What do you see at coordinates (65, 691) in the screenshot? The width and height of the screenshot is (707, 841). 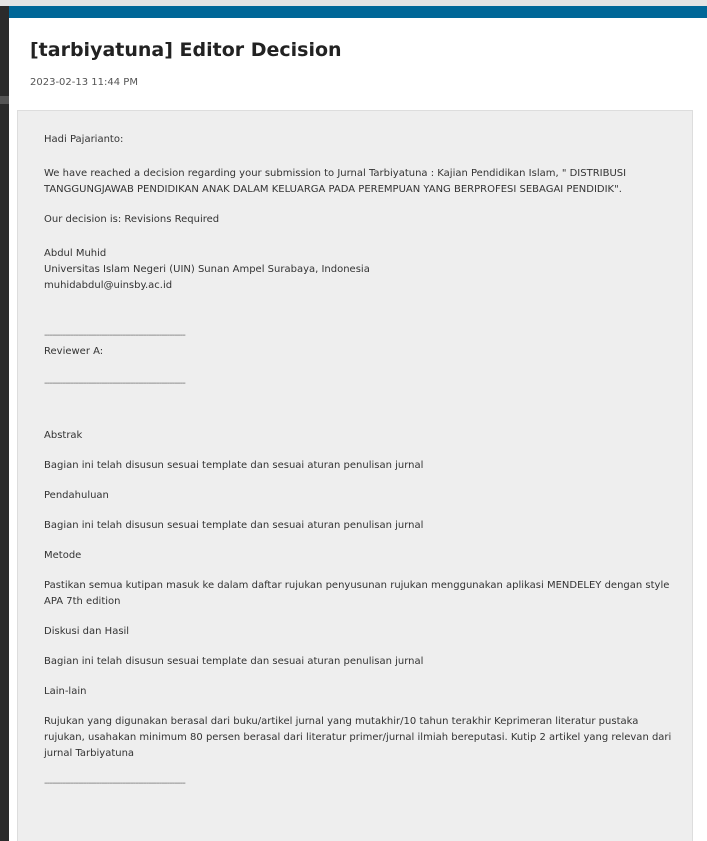 I see `section-heading: Lain-lain` at bounding box center [65, 691].